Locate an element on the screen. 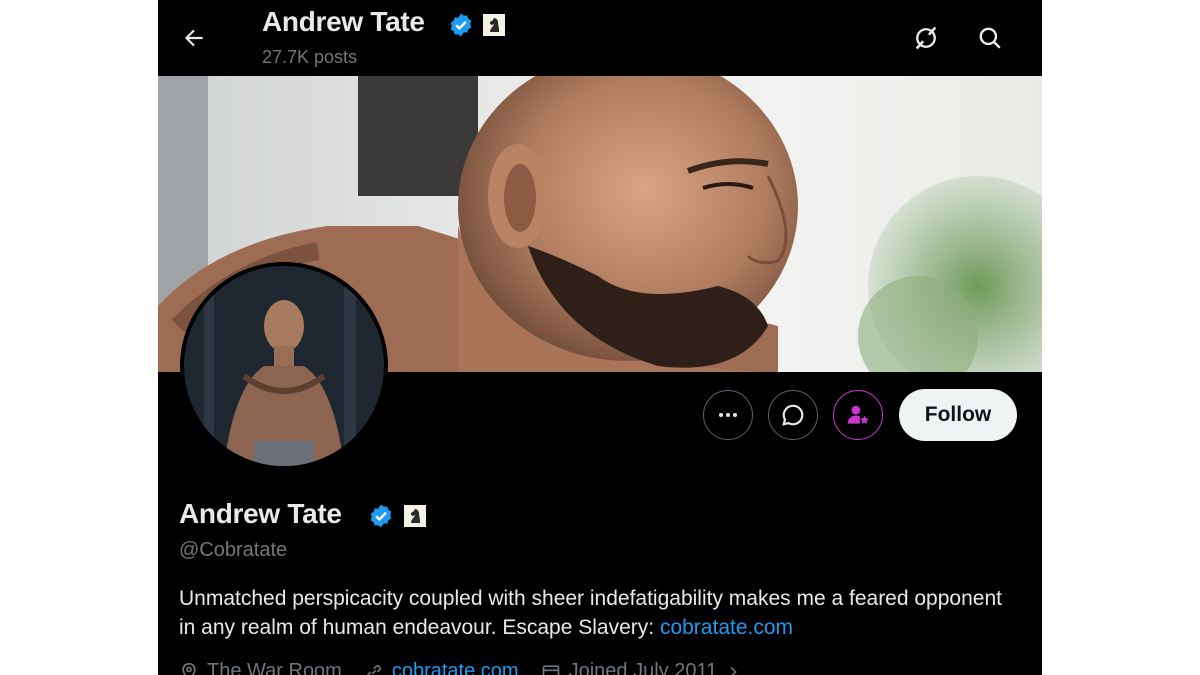 This screenshot has width=1200, height=675. profile-handle: @Cobratate is located at coordinates (233, 550).